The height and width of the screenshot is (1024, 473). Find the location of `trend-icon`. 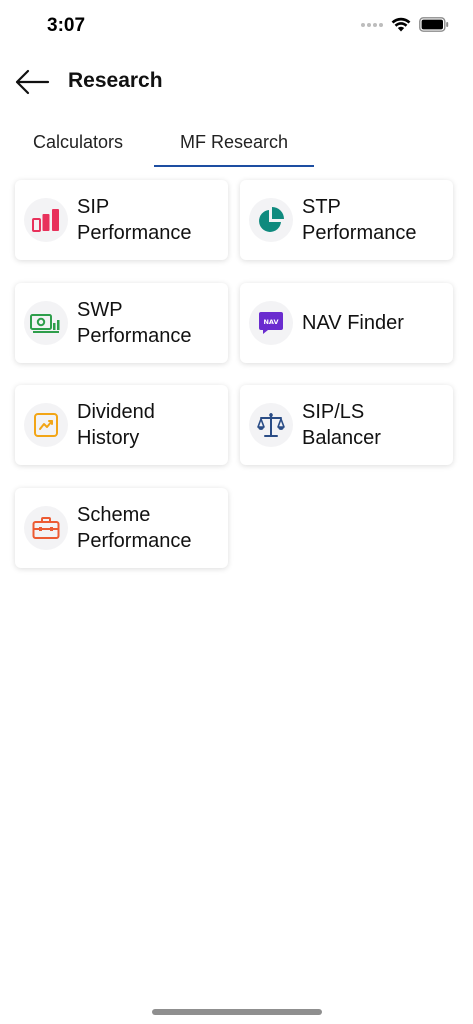

trend-icon is located at coordinates (46, 425).